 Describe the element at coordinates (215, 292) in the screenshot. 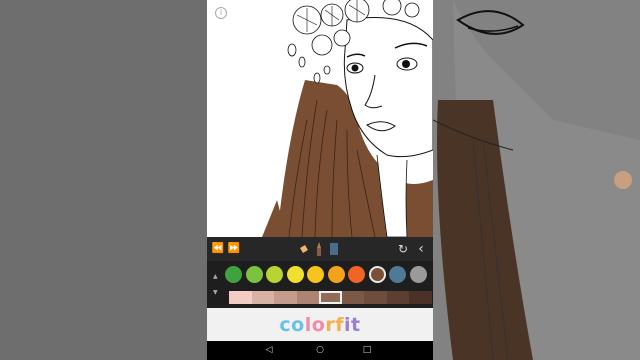

I see `palette-down-arrow-icon: ▼` at that location.